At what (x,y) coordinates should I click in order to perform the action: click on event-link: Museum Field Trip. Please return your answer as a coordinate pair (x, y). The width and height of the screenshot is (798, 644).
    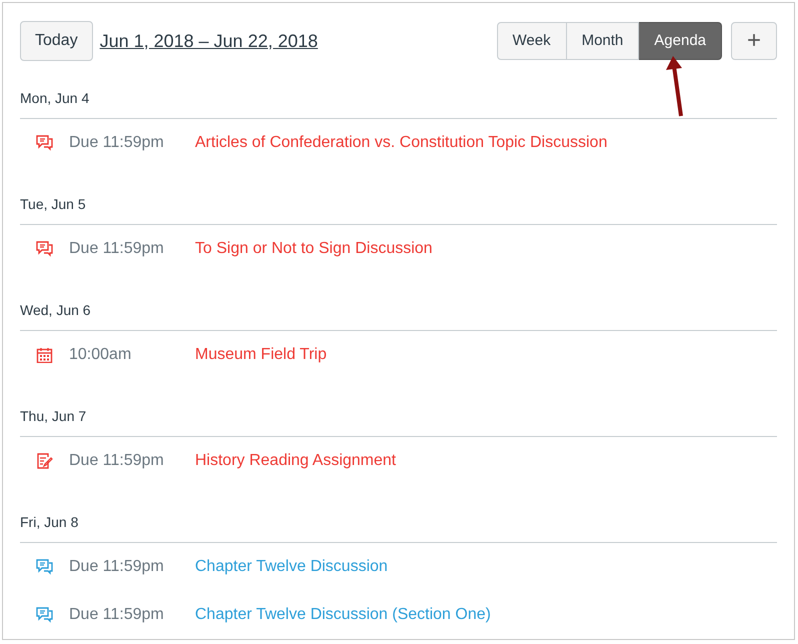
    Looking at the image, I should click on (261, 355).